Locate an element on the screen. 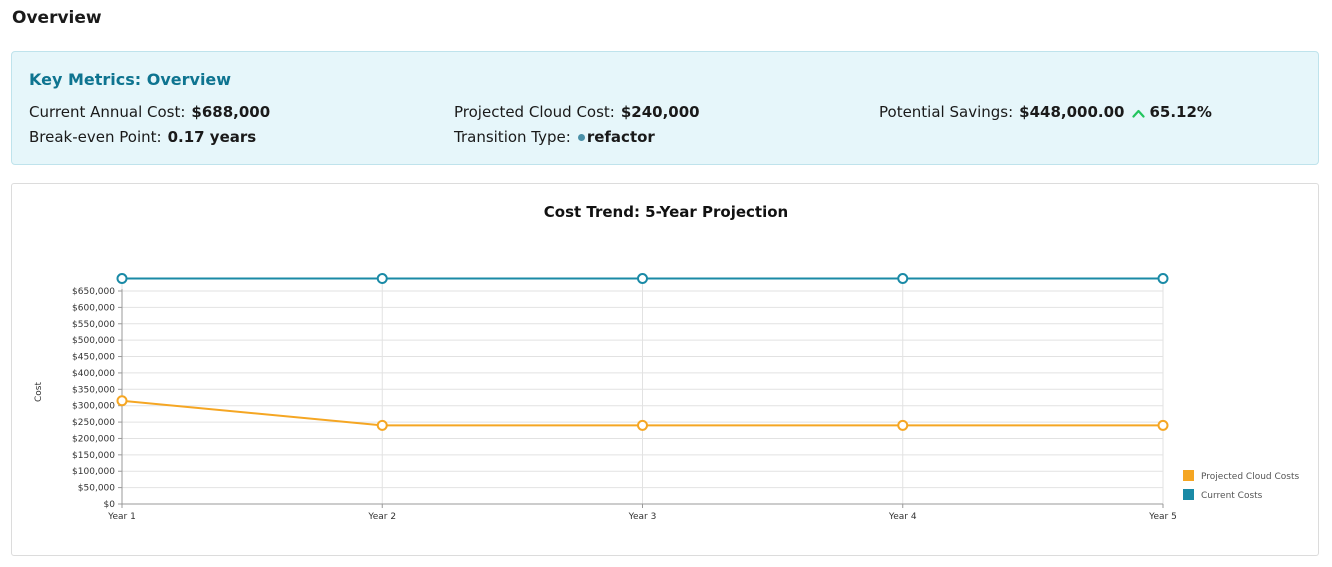 The height and width of the screenshot is (567, 1332). y-tick-label: $450,000 is located at coordinates (93, 358).